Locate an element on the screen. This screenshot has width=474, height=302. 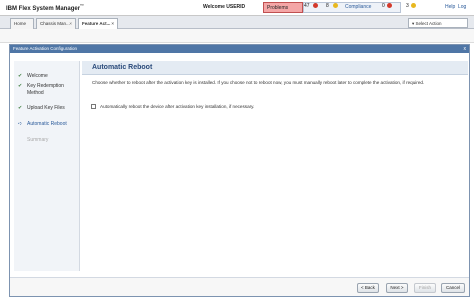
toolbar-strip is located at coordinates (237, 36).